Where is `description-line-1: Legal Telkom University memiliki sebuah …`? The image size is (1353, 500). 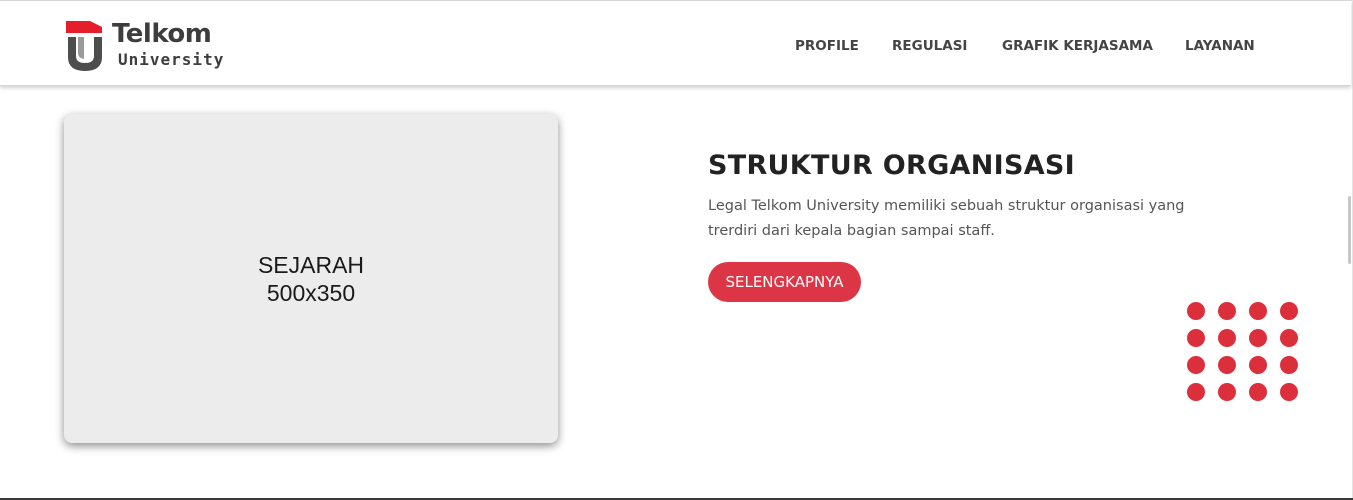 description-line-1: Legal Telkom University memiliki sebuah … is located at coordinates (946, 206).